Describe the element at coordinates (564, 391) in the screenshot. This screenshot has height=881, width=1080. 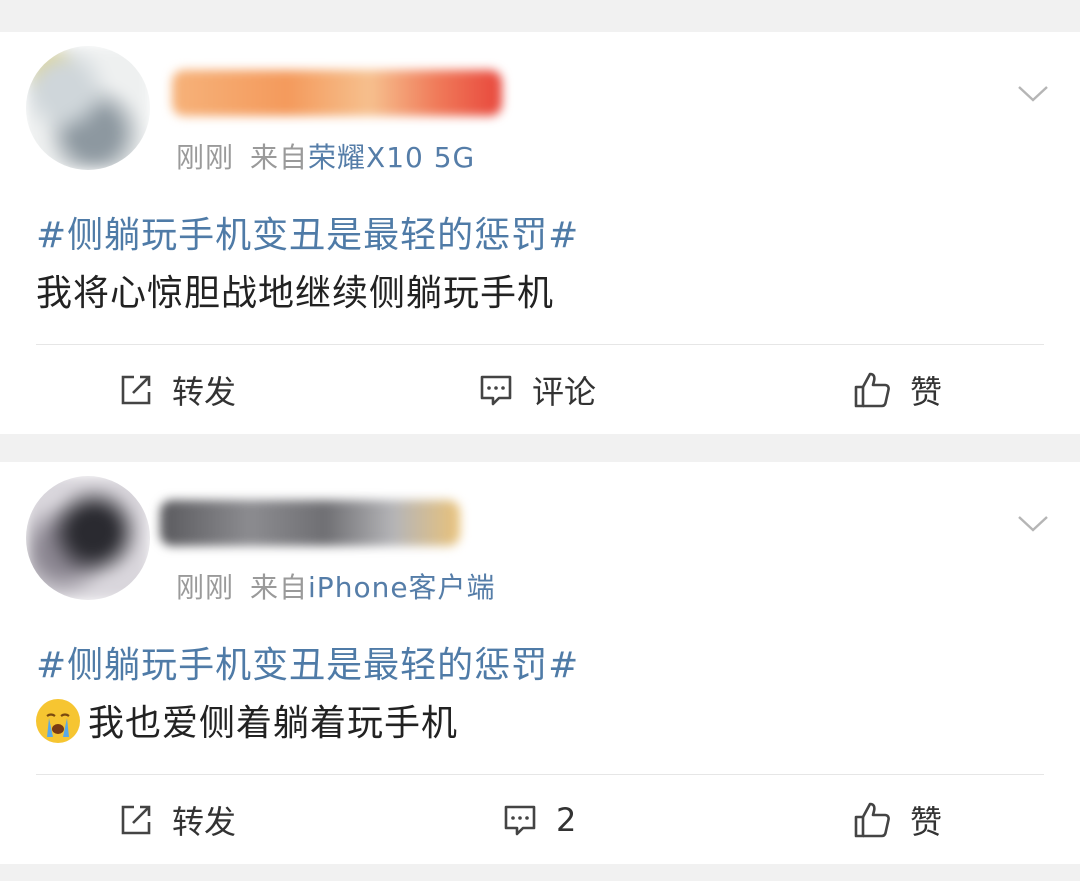
I see `comment-label: 评论` at that location.